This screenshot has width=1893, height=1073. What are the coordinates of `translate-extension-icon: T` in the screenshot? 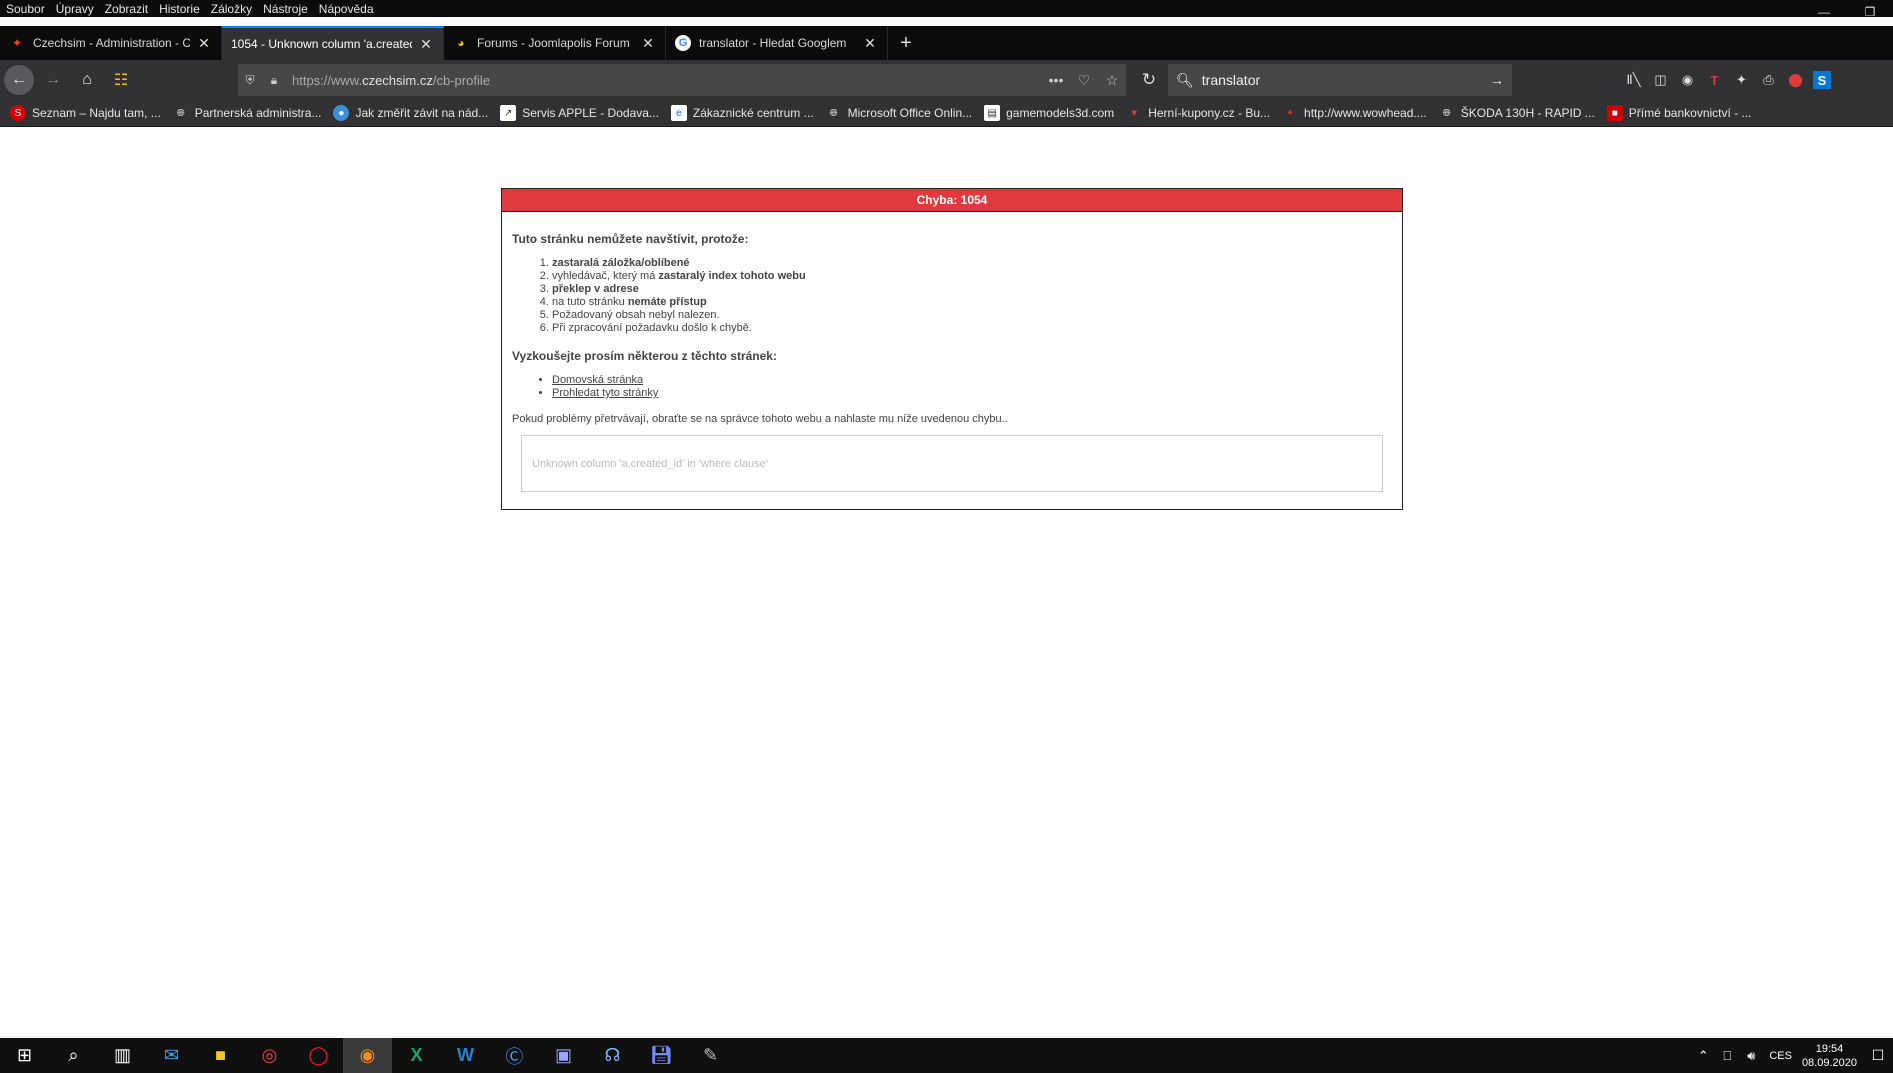 It's located at (1714, 80).